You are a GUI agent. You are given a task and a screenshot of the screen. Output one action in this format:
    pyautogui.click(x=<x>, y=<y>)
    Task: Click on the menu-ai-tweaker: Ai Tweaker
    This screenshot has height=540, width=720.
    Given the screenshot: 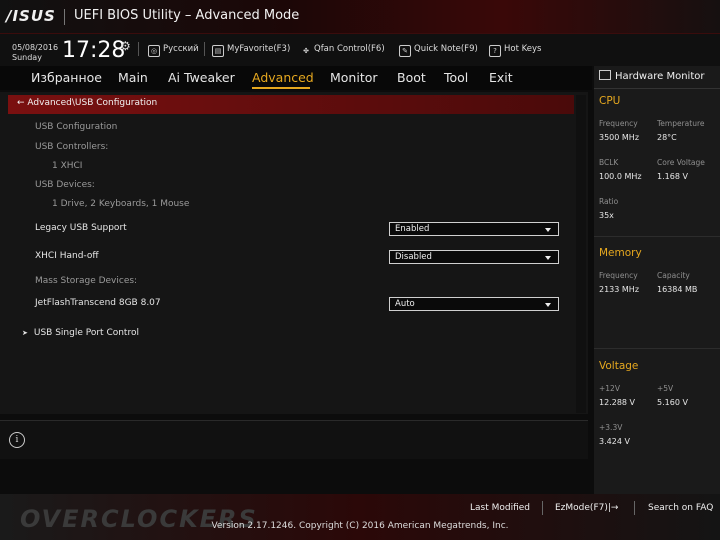 What is the action you would take?
    pyautogui.click(x=201, y=77)
    